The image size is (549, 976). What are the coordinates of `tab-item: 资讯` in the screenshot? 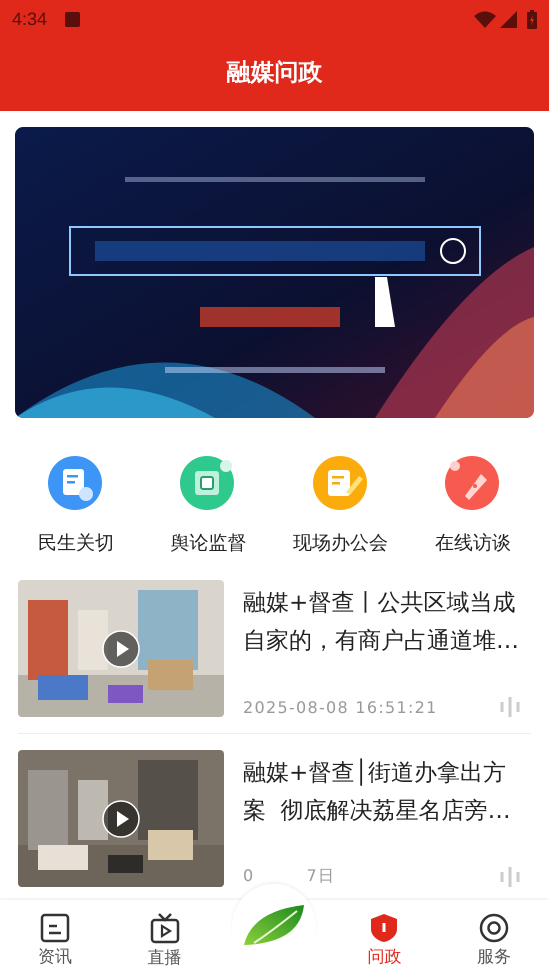 It's located at (55, 938).